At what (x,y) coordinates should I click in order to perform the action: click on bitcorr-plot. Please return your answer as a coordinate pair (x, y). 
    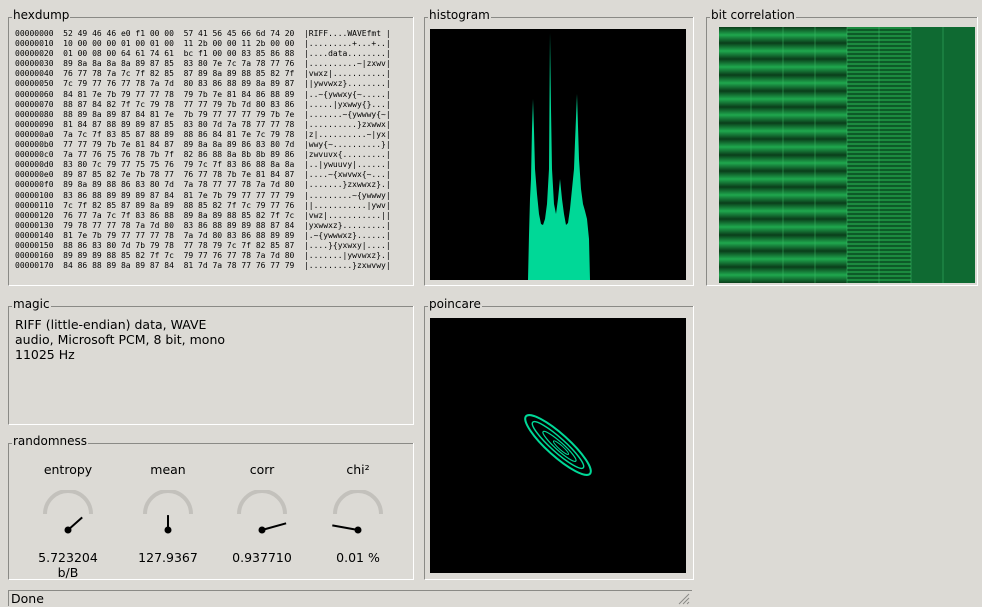
    Looking at the image, I should click on (847, 155).